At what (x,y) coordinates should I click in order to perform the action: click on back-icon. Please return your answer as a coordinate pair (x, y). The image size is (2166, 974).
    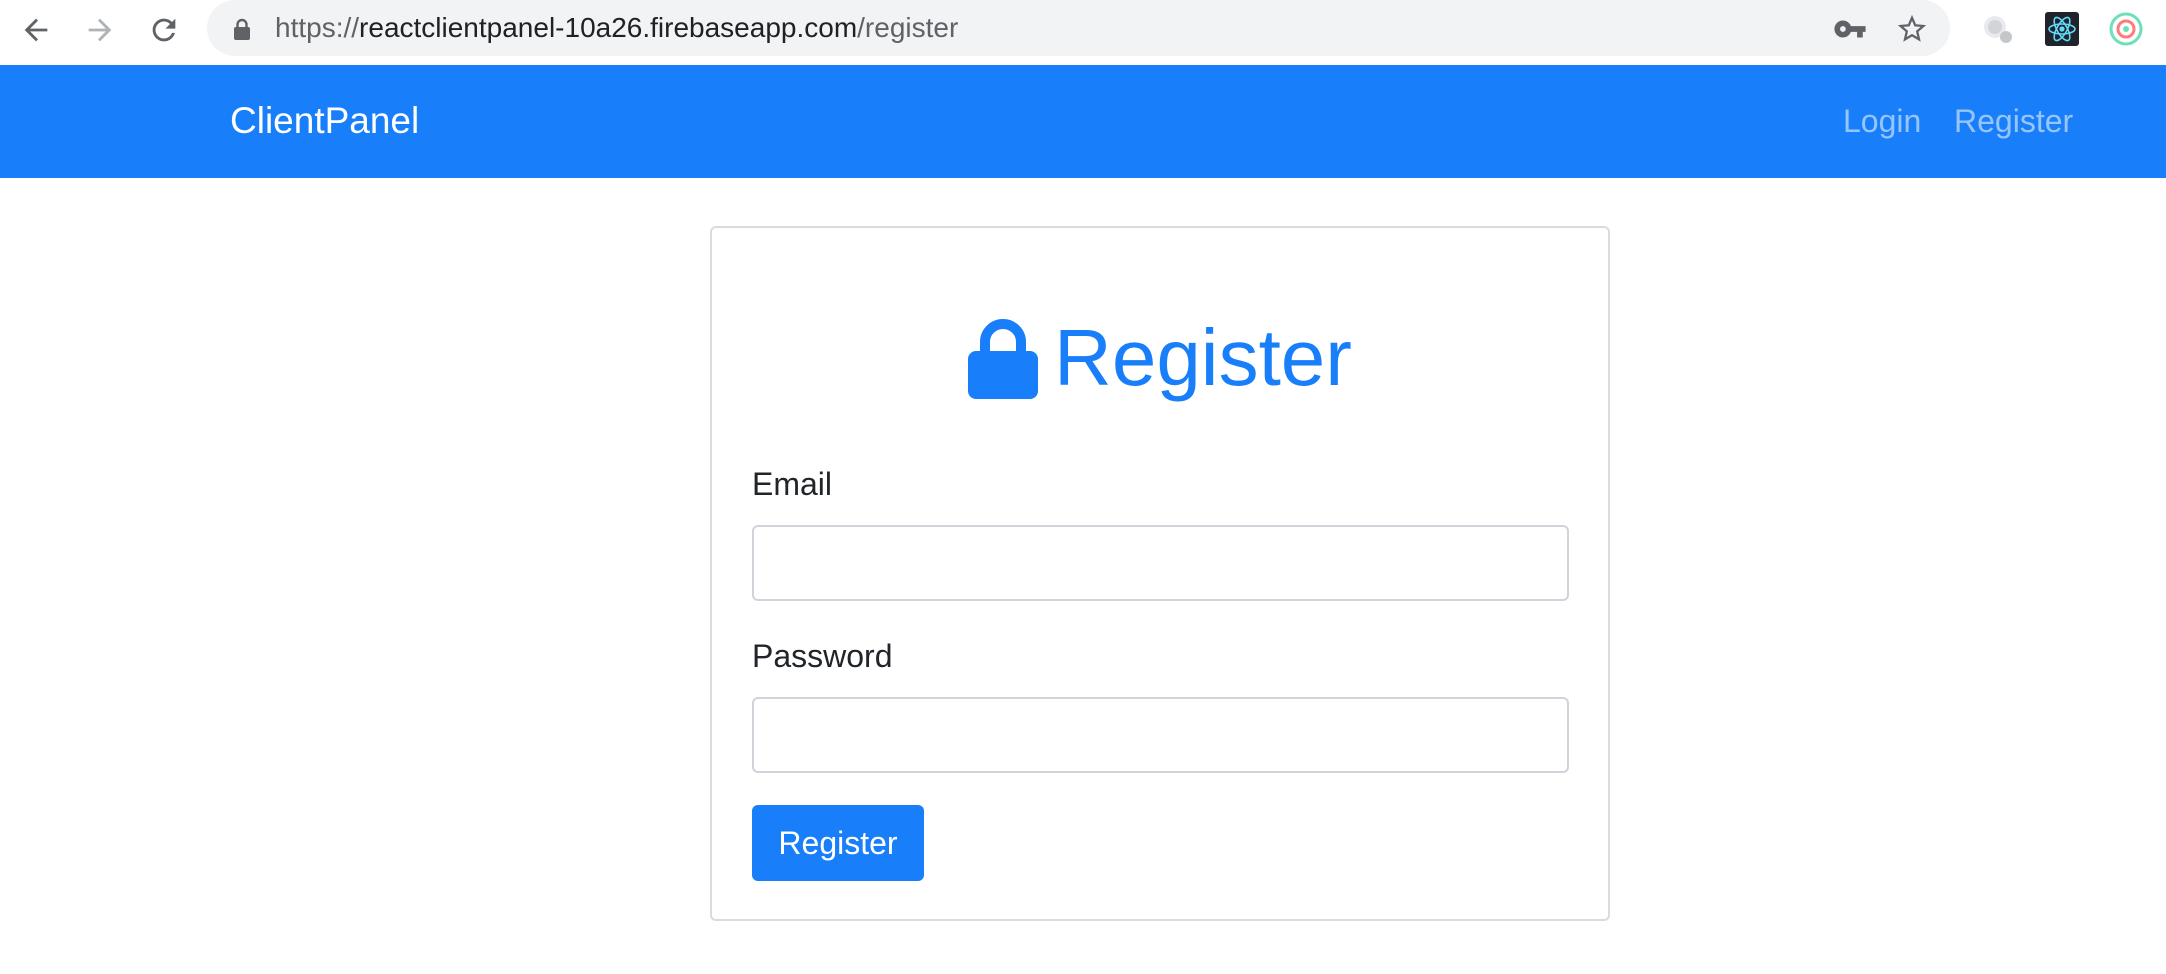
    Looking at the image, I should click on (36, 30).